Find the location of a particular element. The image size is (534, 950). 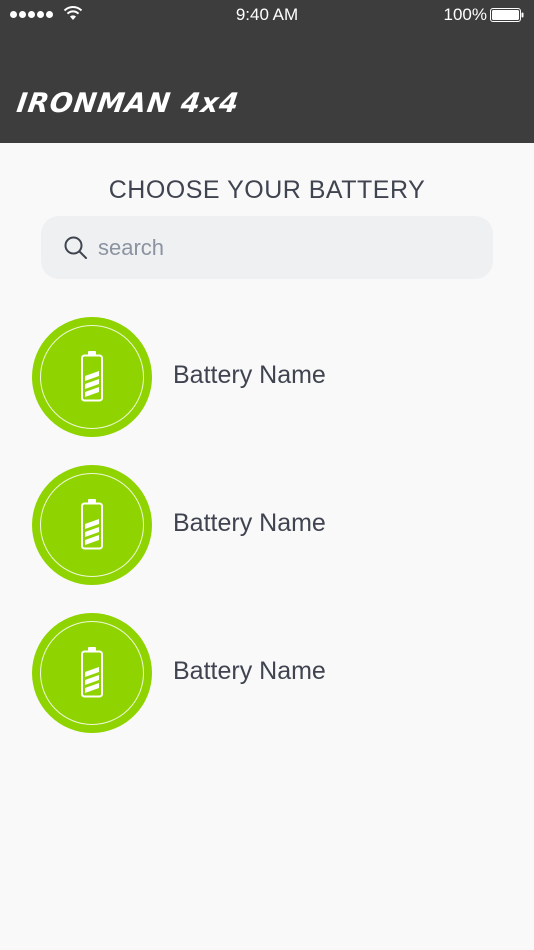

status-bar: 9:40 AM 100% is located at coordinates (267, 15).